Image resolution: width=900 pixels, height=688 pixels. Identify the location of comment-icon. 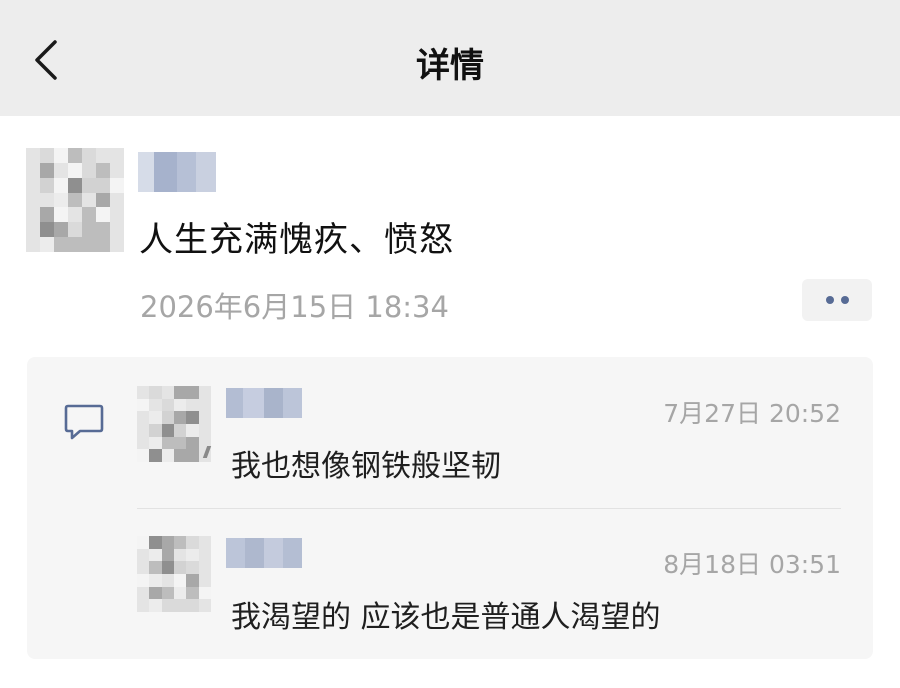
(84, 422).